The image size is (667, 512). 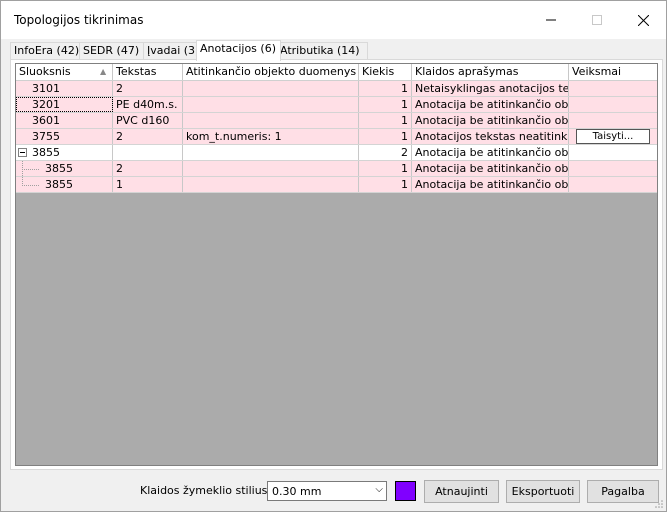 I want to click on minimize-icon, so click(x=551, y=20).